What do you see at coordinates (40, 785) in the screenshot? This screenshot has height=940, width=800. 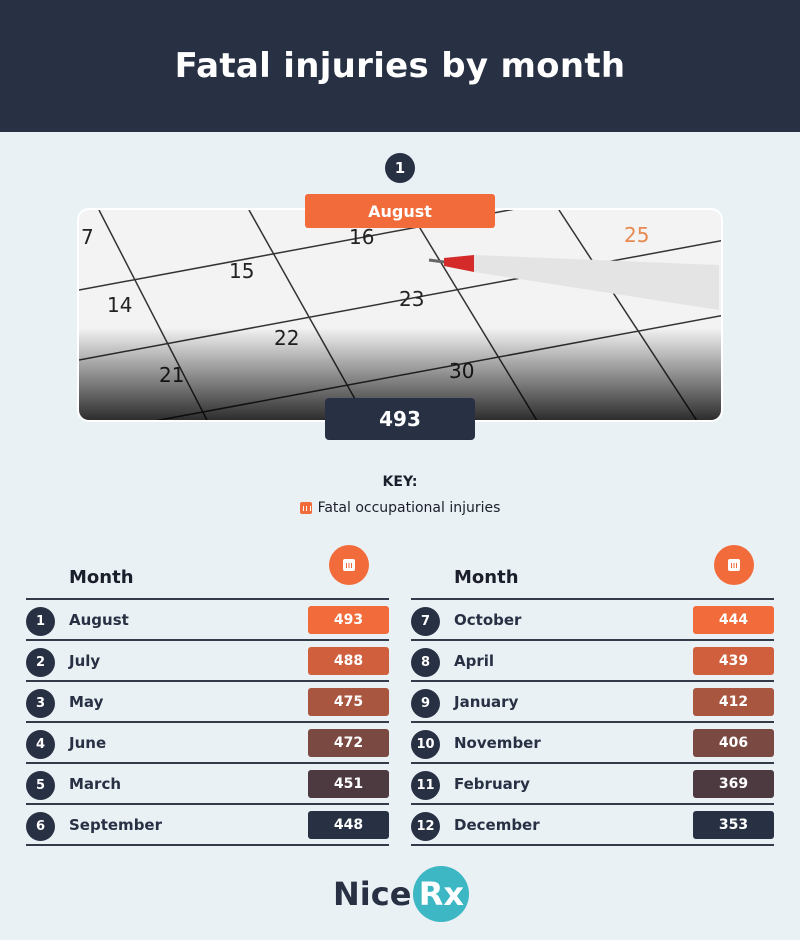 I see `rank-number: 5` at bounding box center [40, 785].